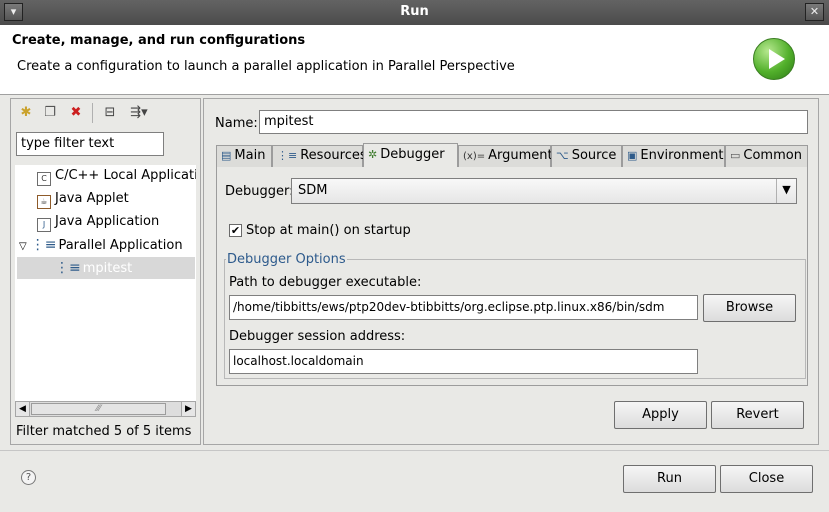  Describe the element at coordinates (226, 155) in the screenshot. I see `main-tab-icon: ▤` at that location.